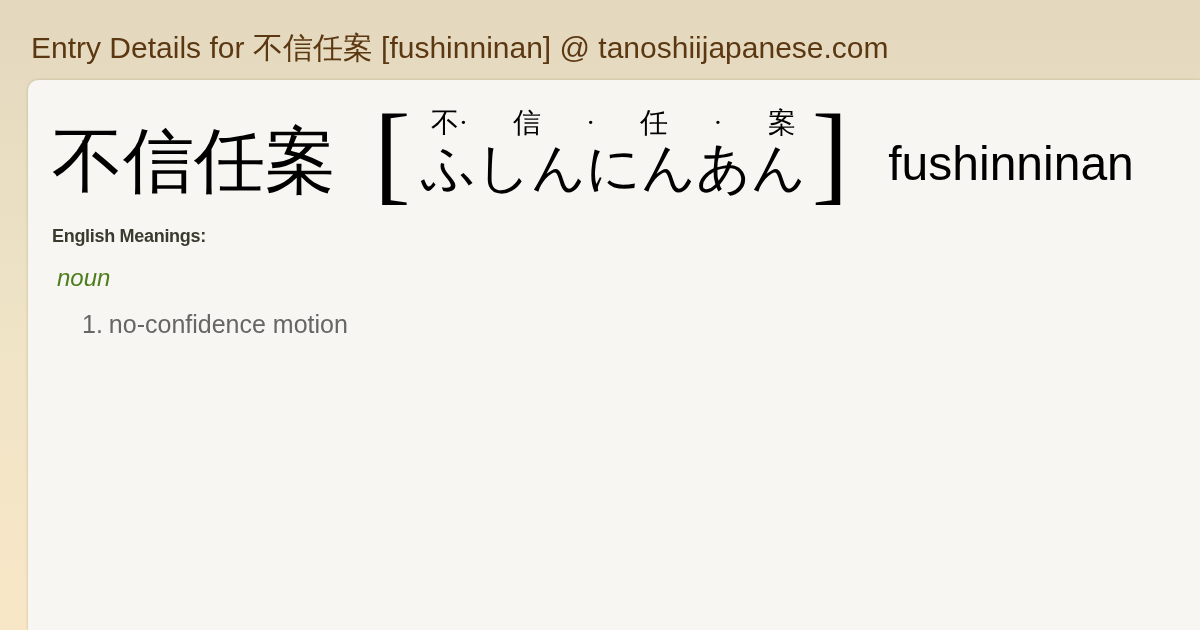 This screenshot has height=630, width=1200. I want to click on meaning-text: no-confidence motion, so click(228, 324).